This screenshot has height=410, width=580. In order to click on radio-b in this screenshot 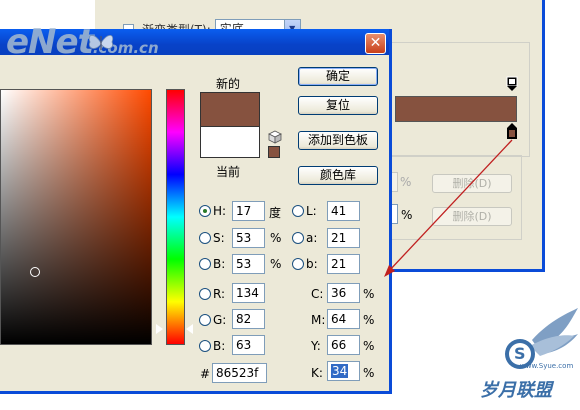, I will do `click(205, 264)`.